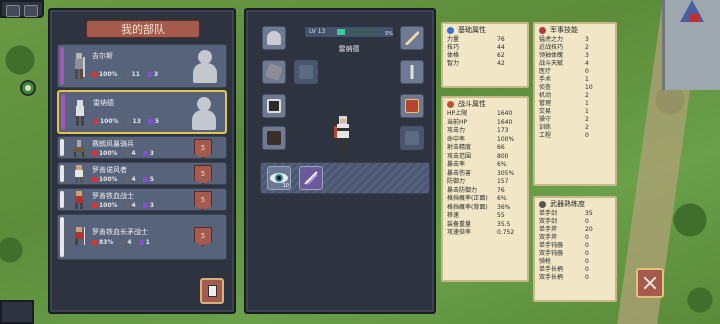  What do you see at coordinates (412, 72) in the screenshot?
I see `sword-slot` at bounding box center [412, 72].